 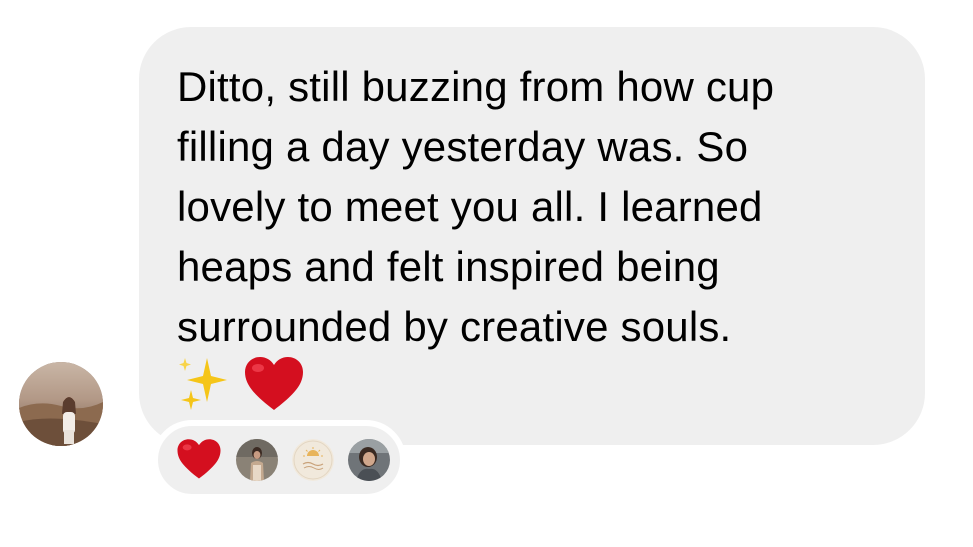 What do you see at coordinates (536, 385) in the screenshot?
I see `message-emoji-row` at bounding box center [536, 385].